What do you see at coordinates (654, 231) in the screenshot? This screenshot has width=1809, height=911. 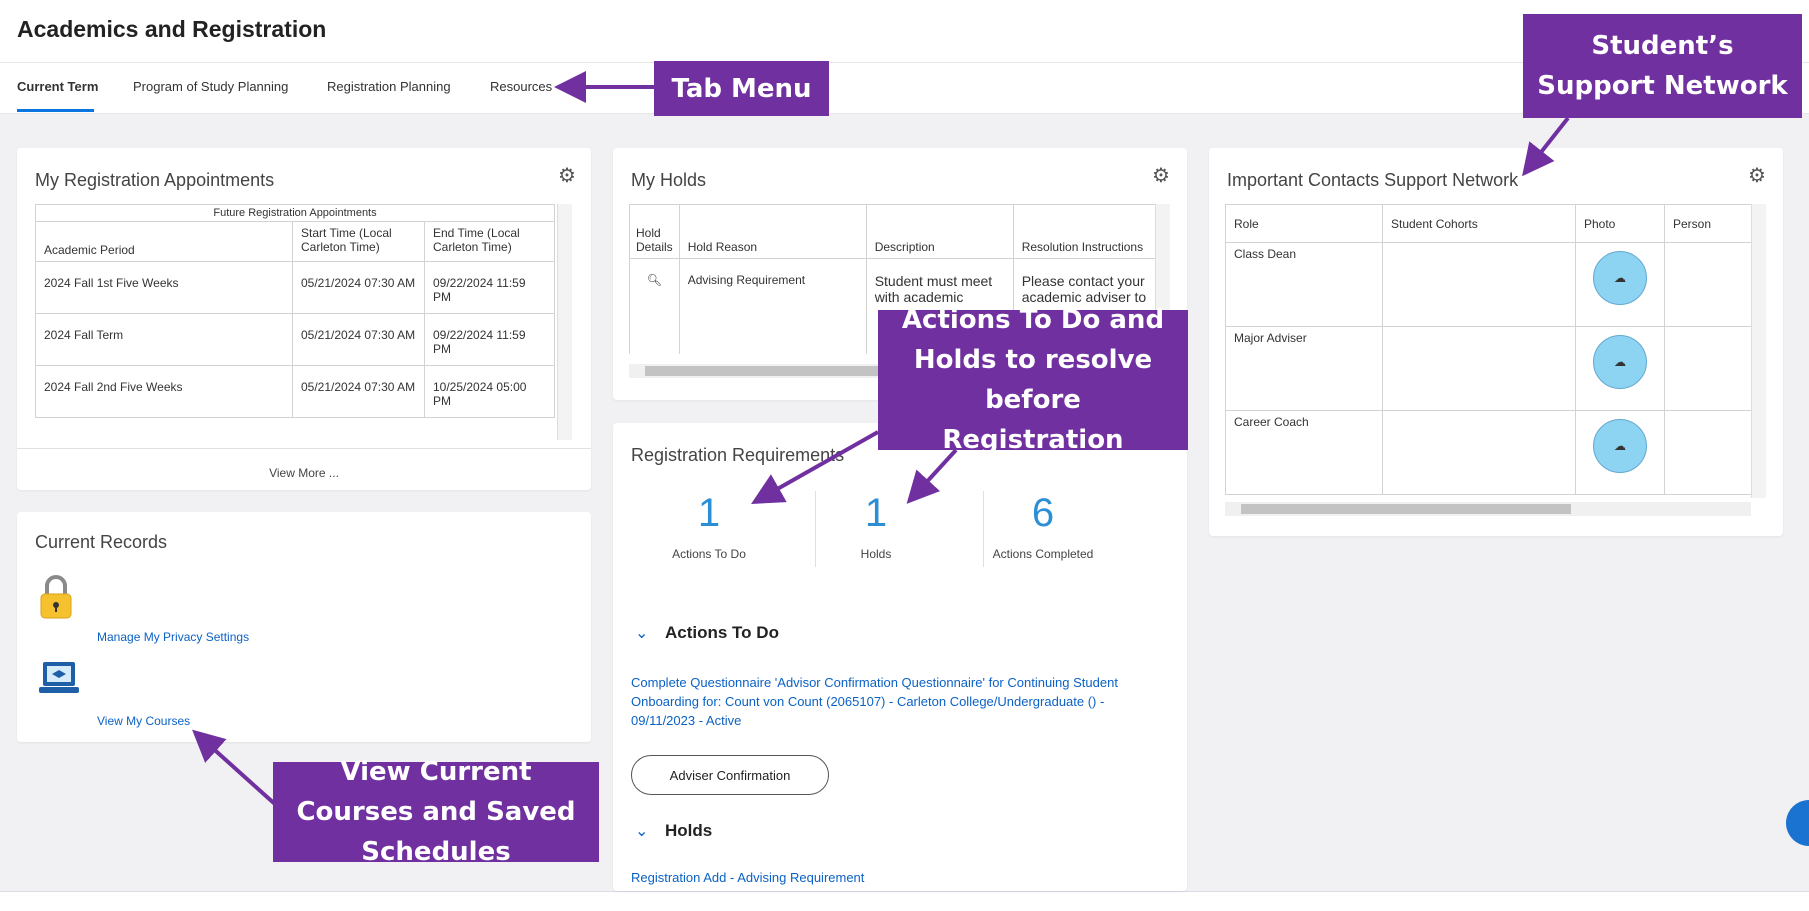 I see `column-header: Hold Details` at bounding box center [654, 231].